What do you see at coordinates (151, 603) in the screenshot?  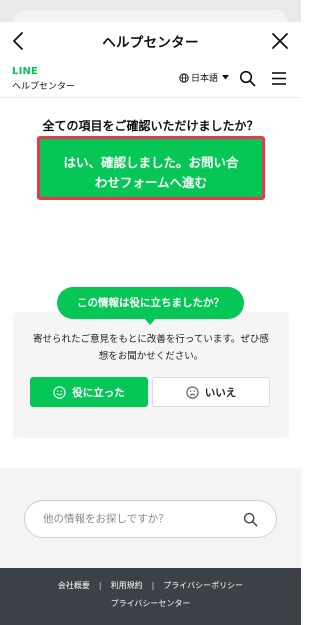 I see `footer-link-privacy-center: プライバシーセンター` at bounding box center [151, 603].